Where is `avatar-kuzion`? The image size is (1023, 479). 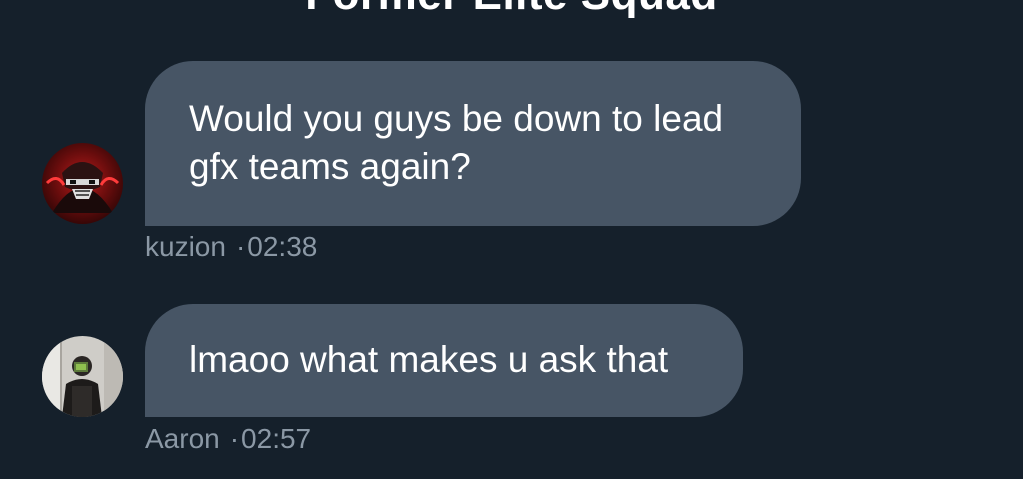
avatar-kuzion is located at coordinates (82, 183).